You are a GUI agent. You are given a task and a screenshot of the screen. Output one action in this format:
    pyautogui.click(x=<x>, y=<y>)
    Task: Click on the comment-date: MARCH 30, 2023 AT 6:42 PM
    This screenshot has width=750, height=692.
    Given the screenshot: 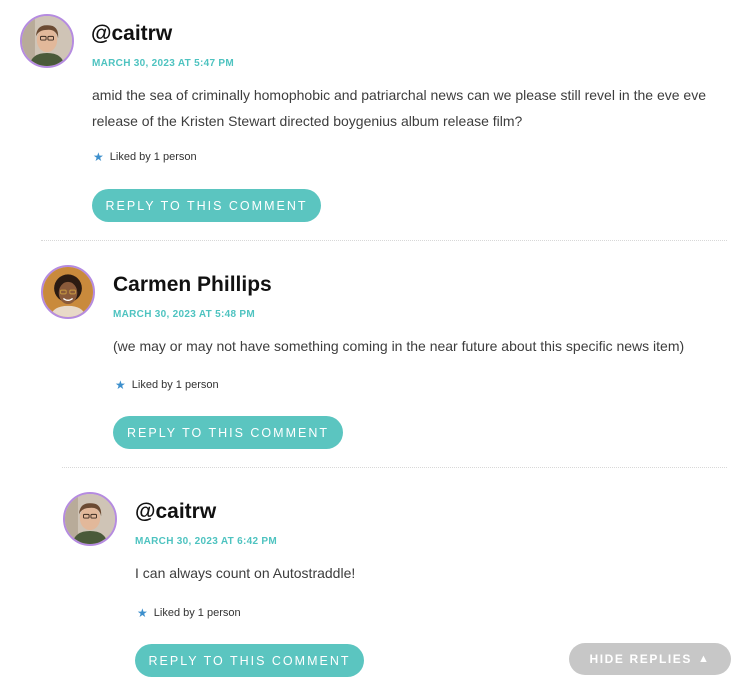 What is the action you would take?
    pyautogui.click(x=206, y=541)
    